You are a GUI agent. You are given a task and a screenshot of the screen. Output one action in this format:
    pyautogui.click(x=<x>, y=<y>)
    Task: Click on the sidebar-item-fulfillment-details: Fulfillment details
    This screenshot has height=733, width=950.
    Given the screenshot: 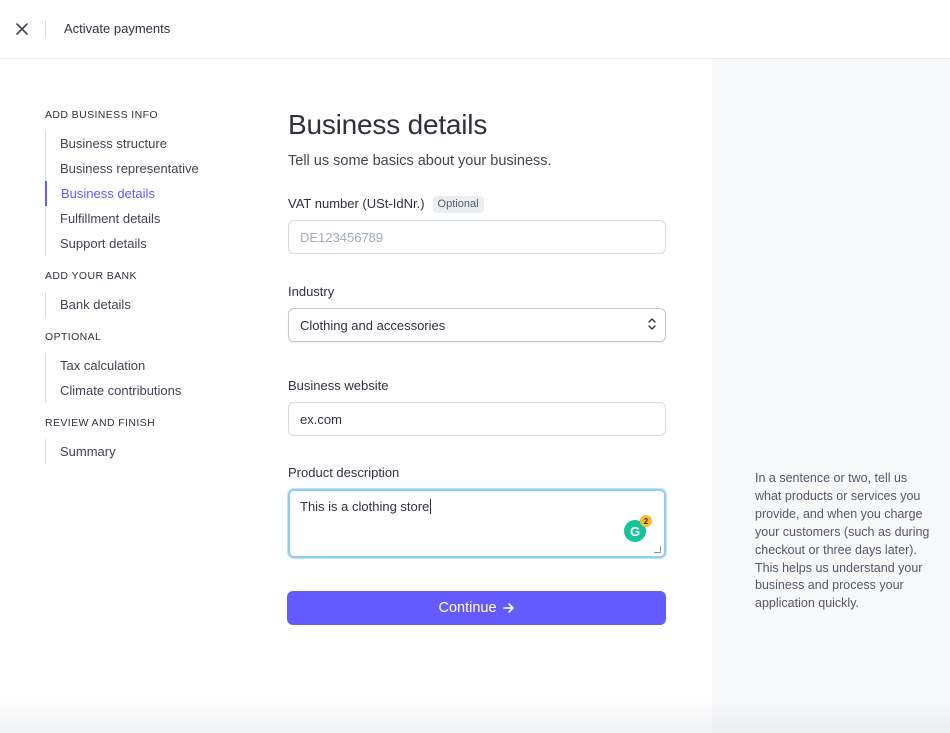 What is the action you would take?
    pyautogui.click(x=155, y=218)
    